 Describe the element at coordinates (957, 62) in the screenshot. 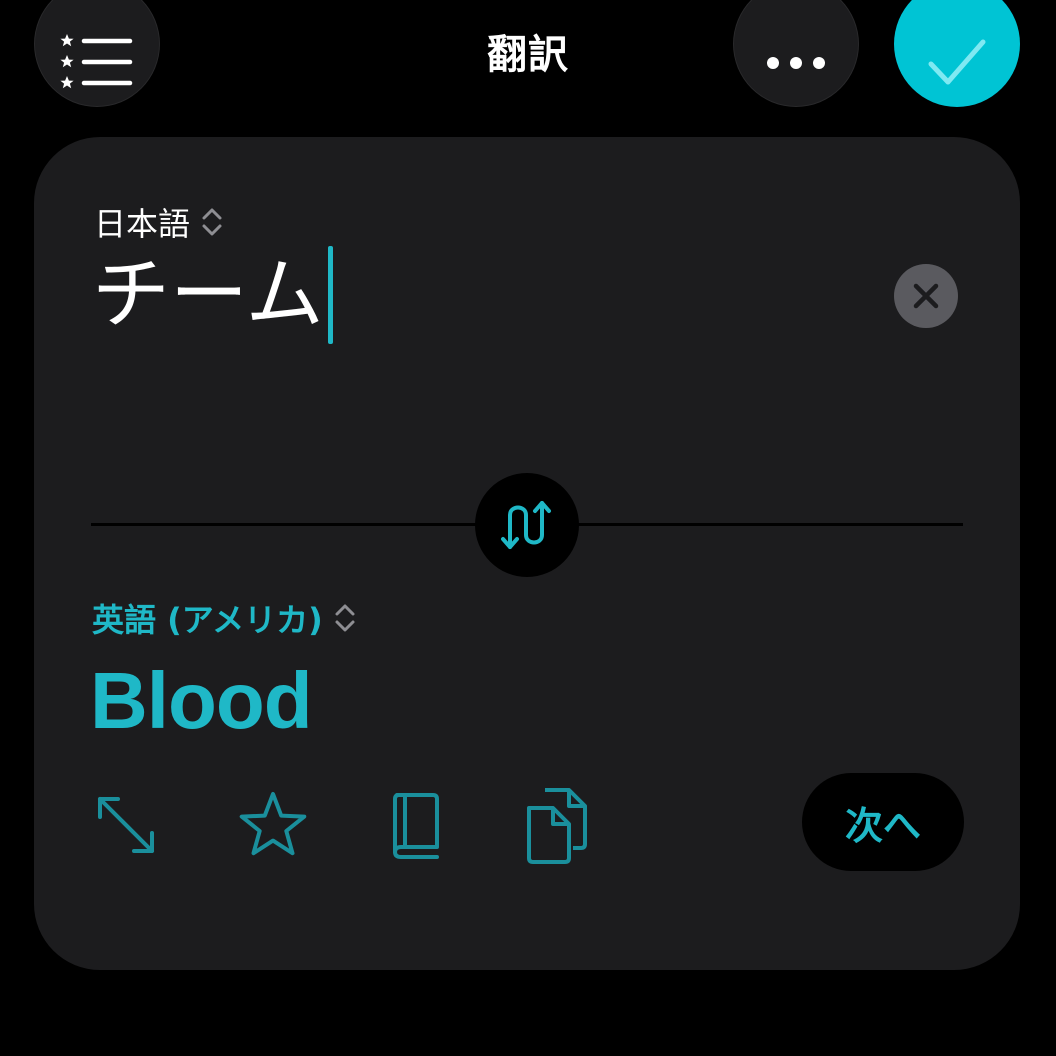

I see `checkmark-icon` at that location.